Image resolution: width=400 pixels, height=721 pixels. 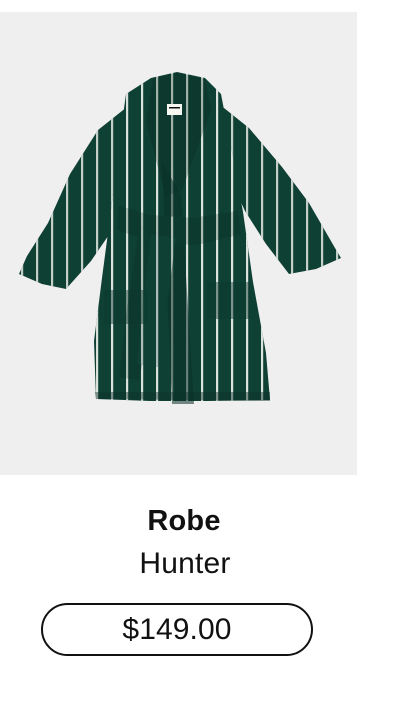 I want to click on product-name: Robe, so click(x=184, y=521).